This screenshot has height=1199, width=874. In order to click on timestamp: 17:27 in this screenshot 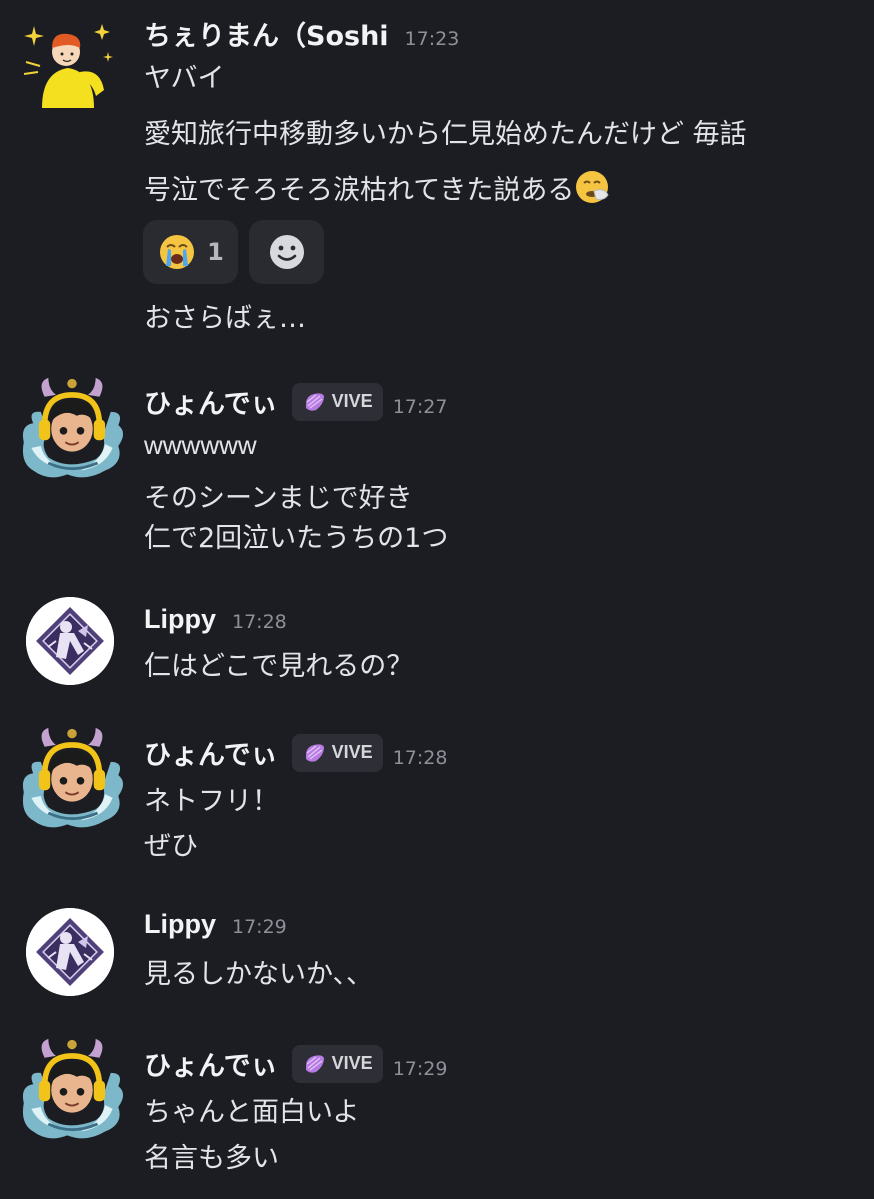, I will do `click(420, 407)`.